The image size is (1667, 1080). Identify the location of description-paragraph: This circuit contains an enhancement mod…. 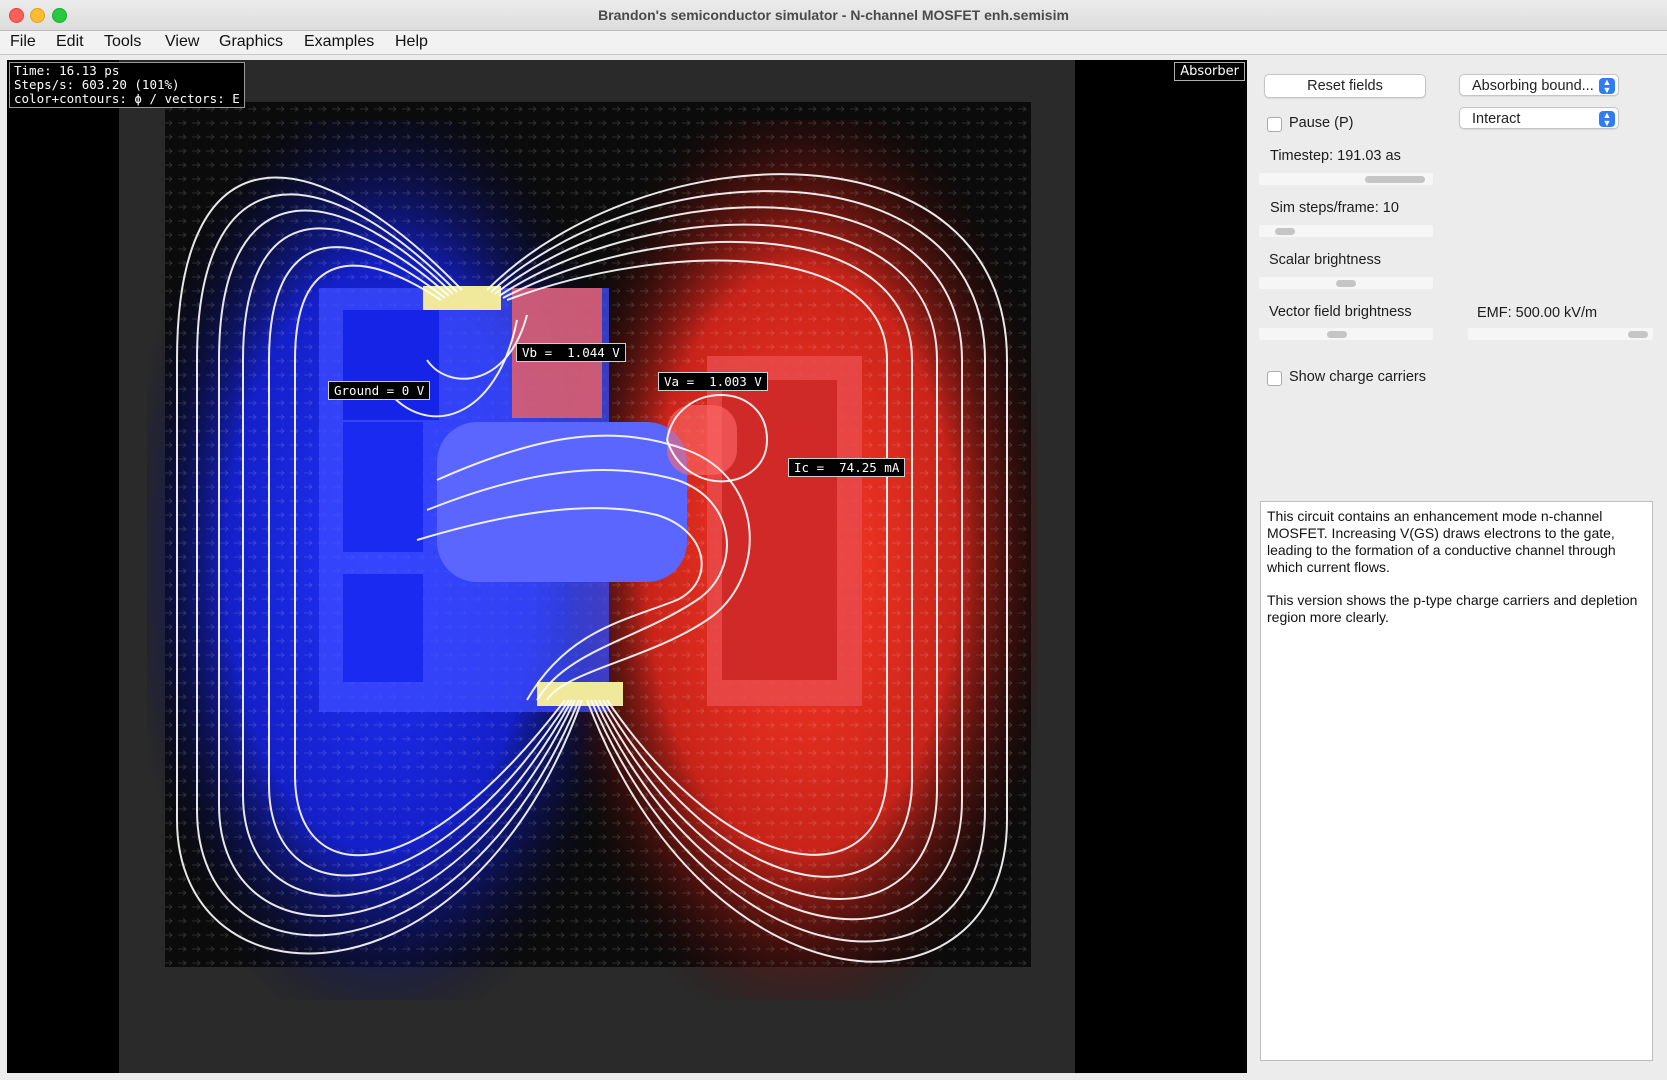
(1441, 541).